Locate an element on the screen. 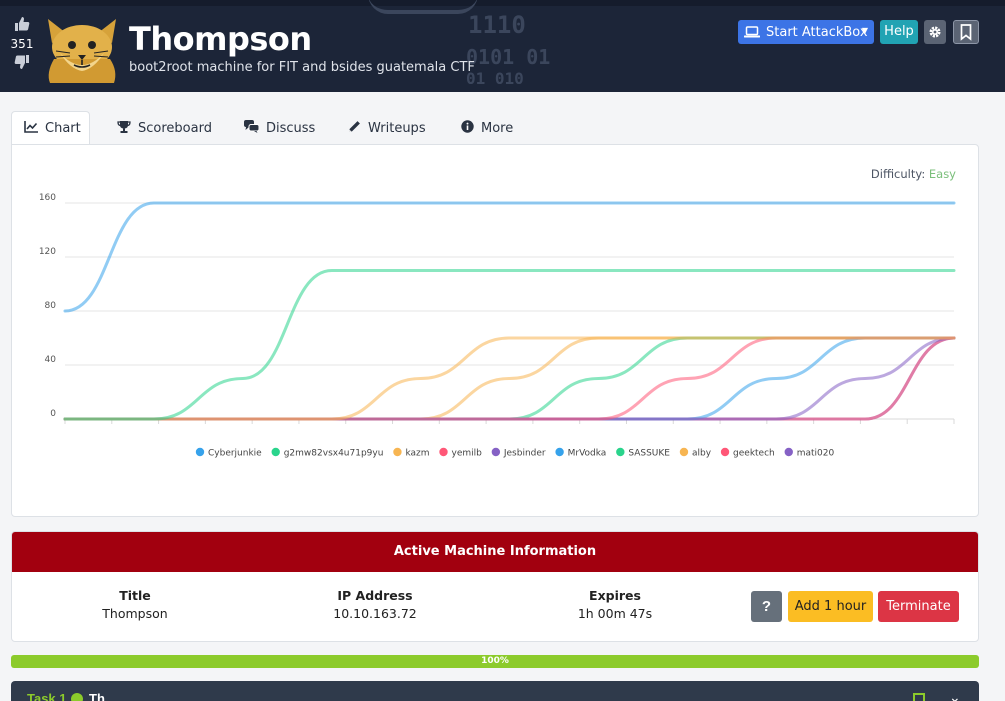  machine-title-label: Title is located at coordinates (135, 595).